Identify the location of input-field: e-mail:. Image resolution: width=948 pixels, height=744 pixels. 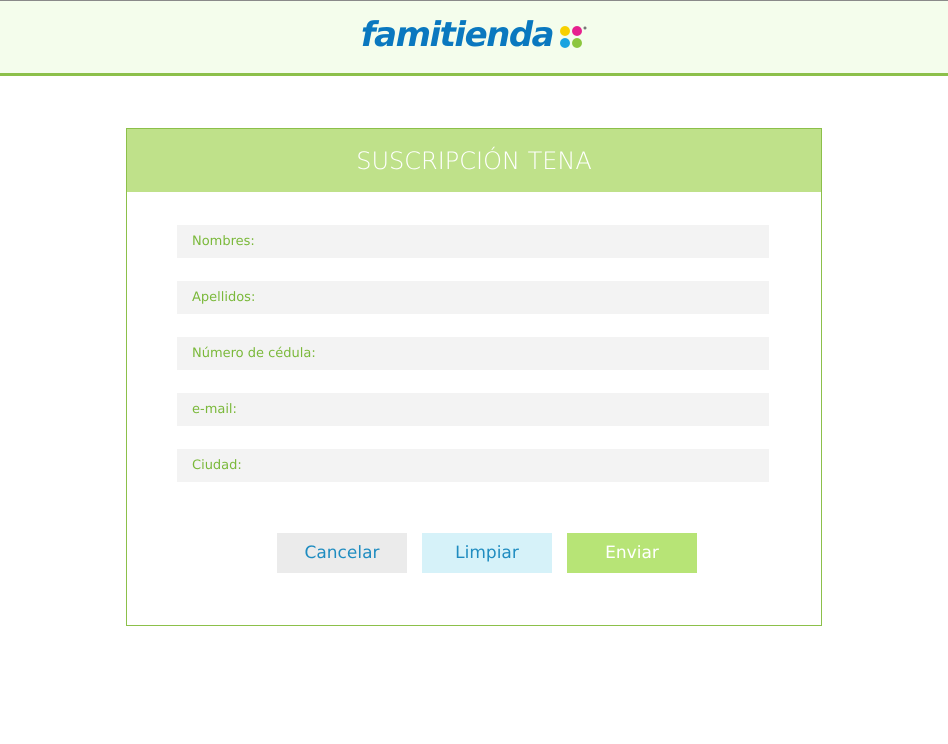
(473, 409).